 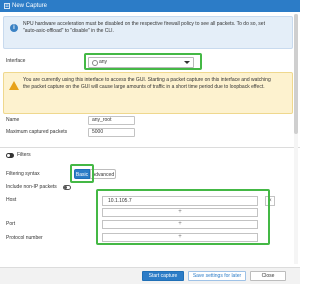 I want to click on interface-select: any, so click(x=141, y=62).